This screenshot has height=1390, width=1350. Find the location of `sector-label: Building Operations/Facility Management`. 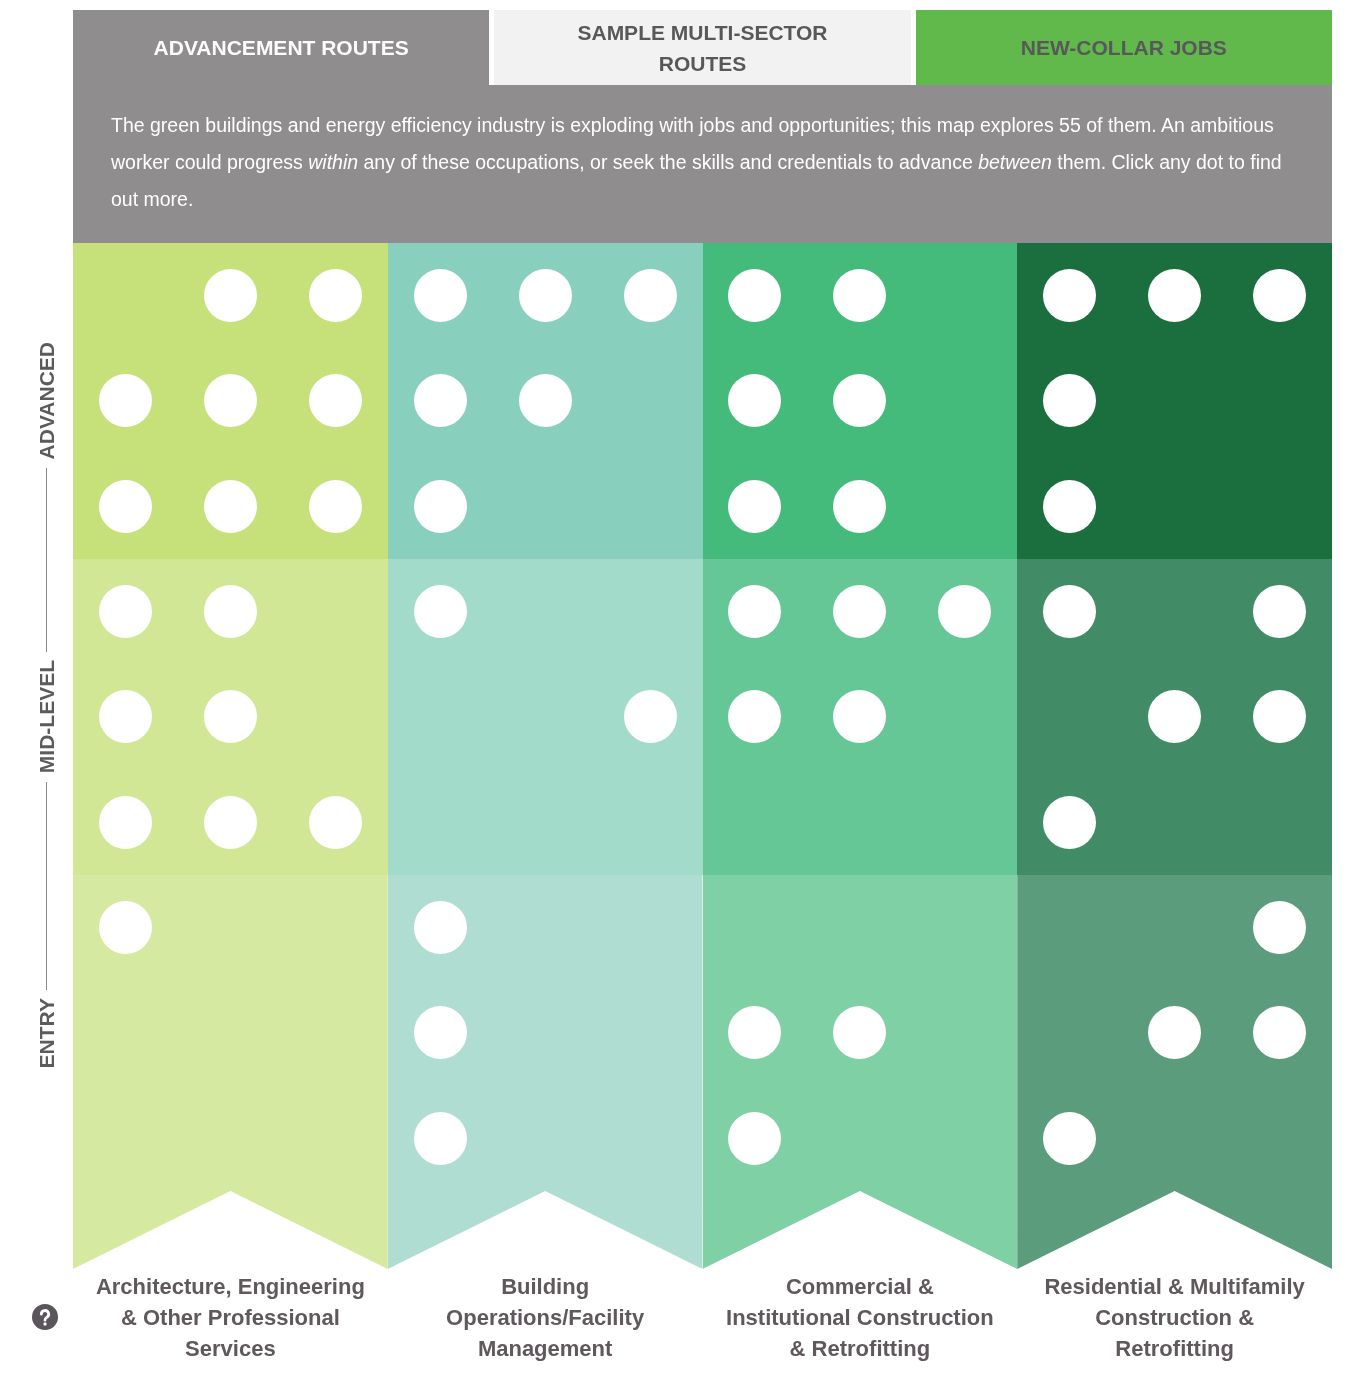

sector-label: Building Operations/Facility Management is located at coordinates (545, 1318).